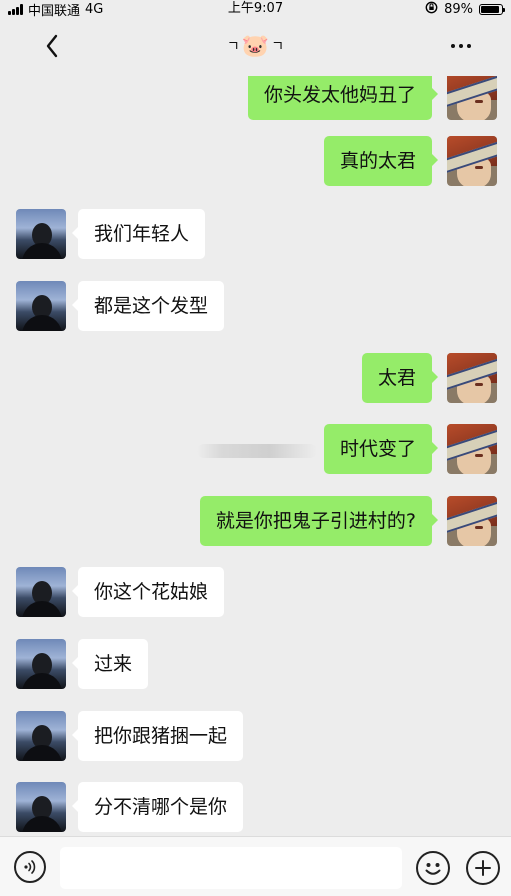 Image resolution: width=511 pixels, height=896 pixels. Describe the element at coordinates (458, 9) in the screenshot. I see `battery-percent: 89%` at that location.